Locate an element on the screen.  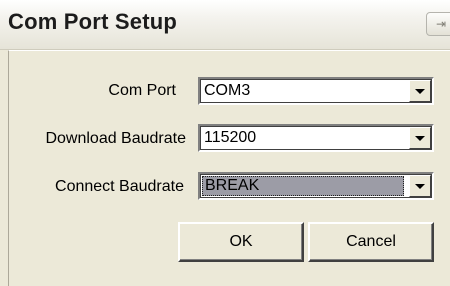
restore-icon: ⇥ is located at coordinates (441, 24).